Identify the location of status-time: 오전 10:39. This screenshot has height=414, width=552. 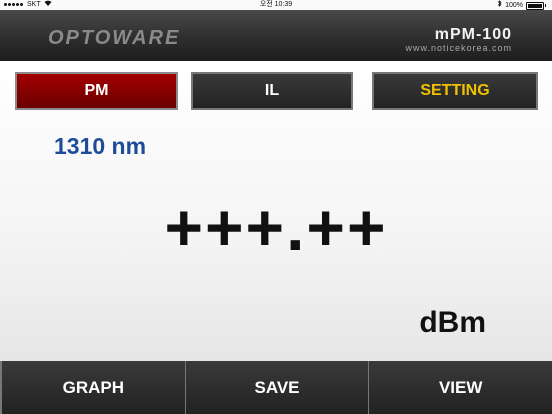
(276, 4).